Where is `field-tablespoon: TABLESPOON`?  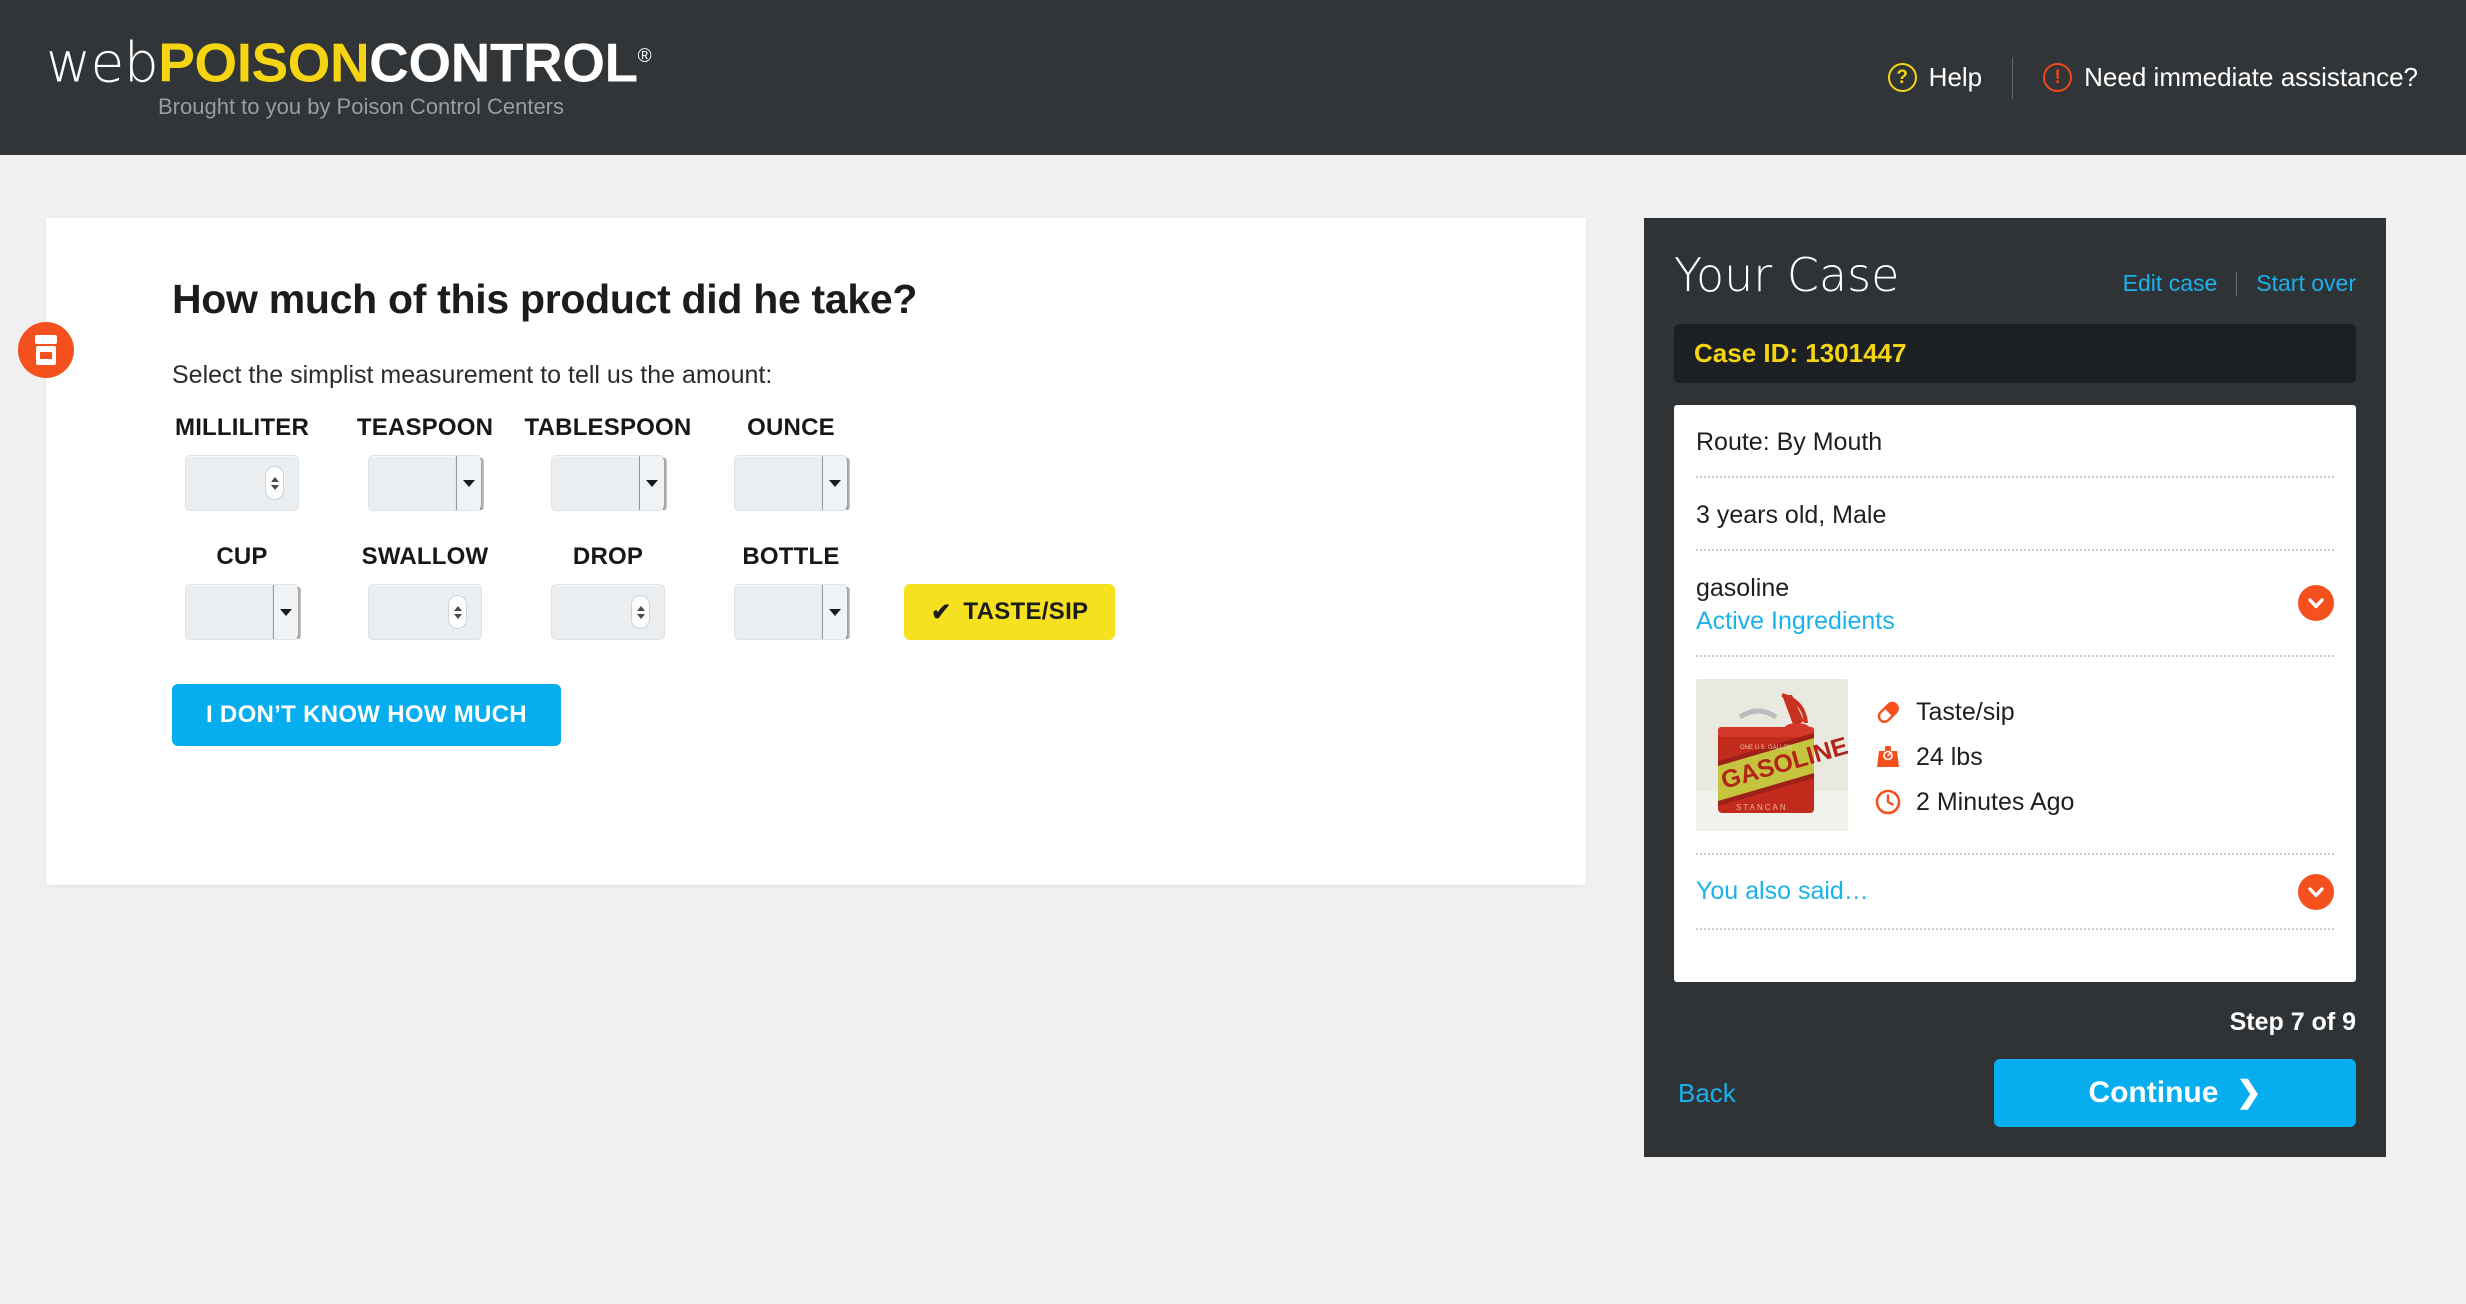
field-tablespoon: TABLESPOON is located at coordinates (608, 462).